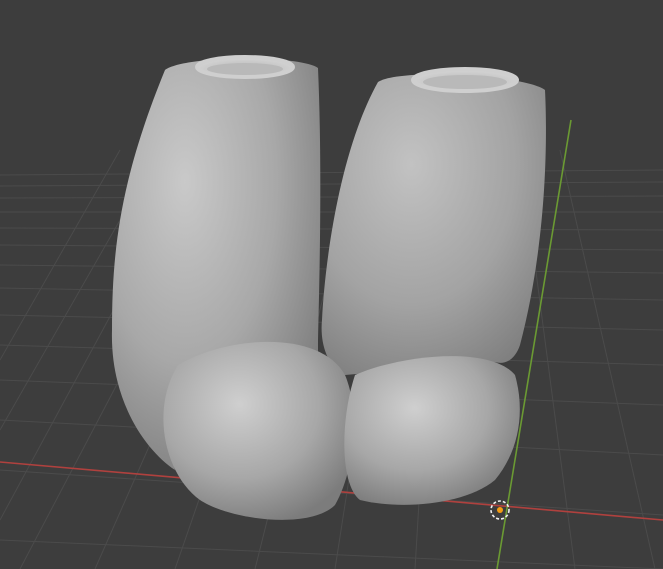 The width and height of the screenshot is (663, 569). Describe the element at coordinates (432, 430) in the screenshot. I see `right-bulb` at that location.